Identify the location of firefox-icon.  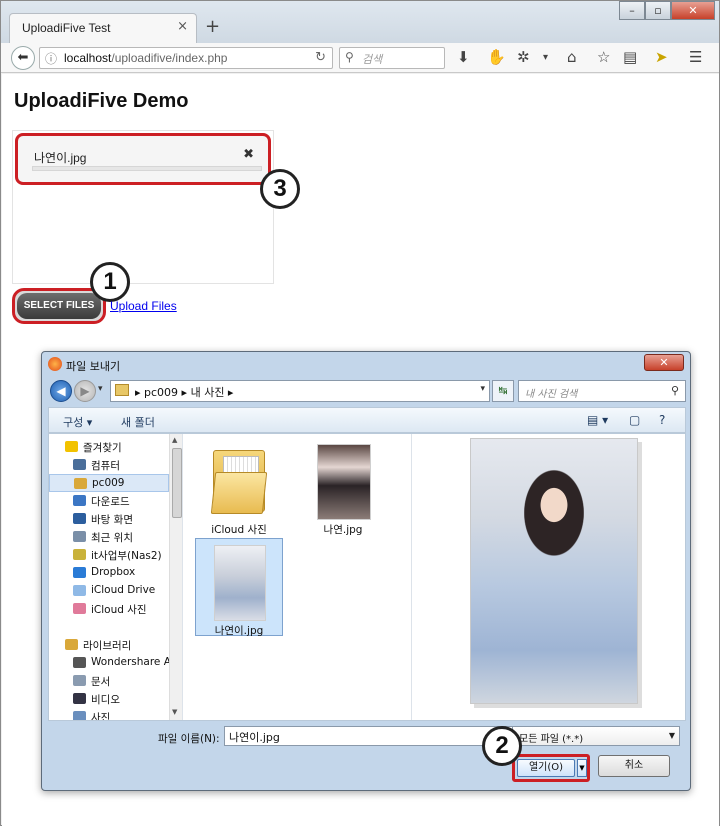
(55, 364).